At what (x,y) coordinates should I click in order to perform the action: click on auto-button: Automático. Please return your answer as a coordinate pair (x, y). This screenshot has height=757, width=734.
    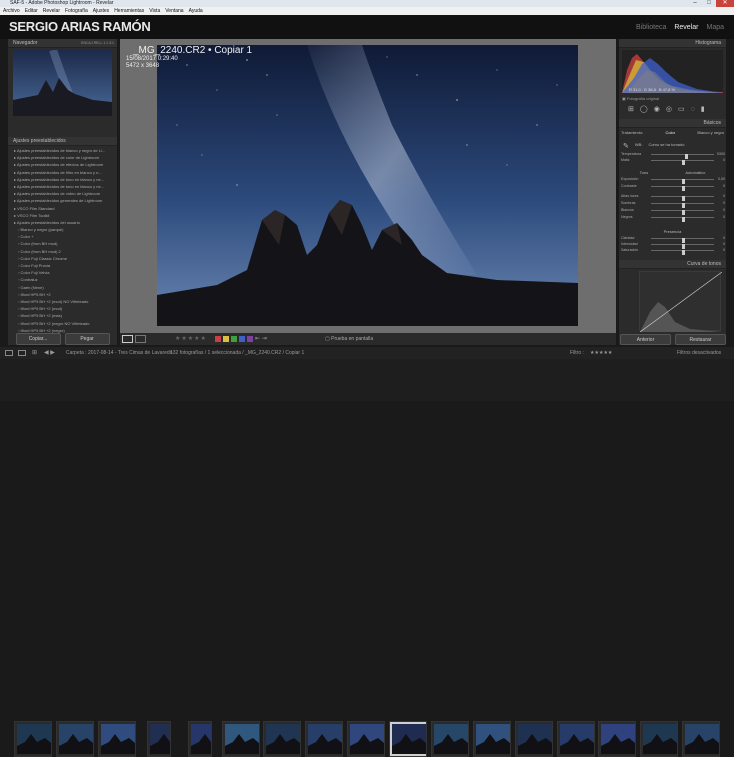
    Looking at the image, I should click on (695, 172).